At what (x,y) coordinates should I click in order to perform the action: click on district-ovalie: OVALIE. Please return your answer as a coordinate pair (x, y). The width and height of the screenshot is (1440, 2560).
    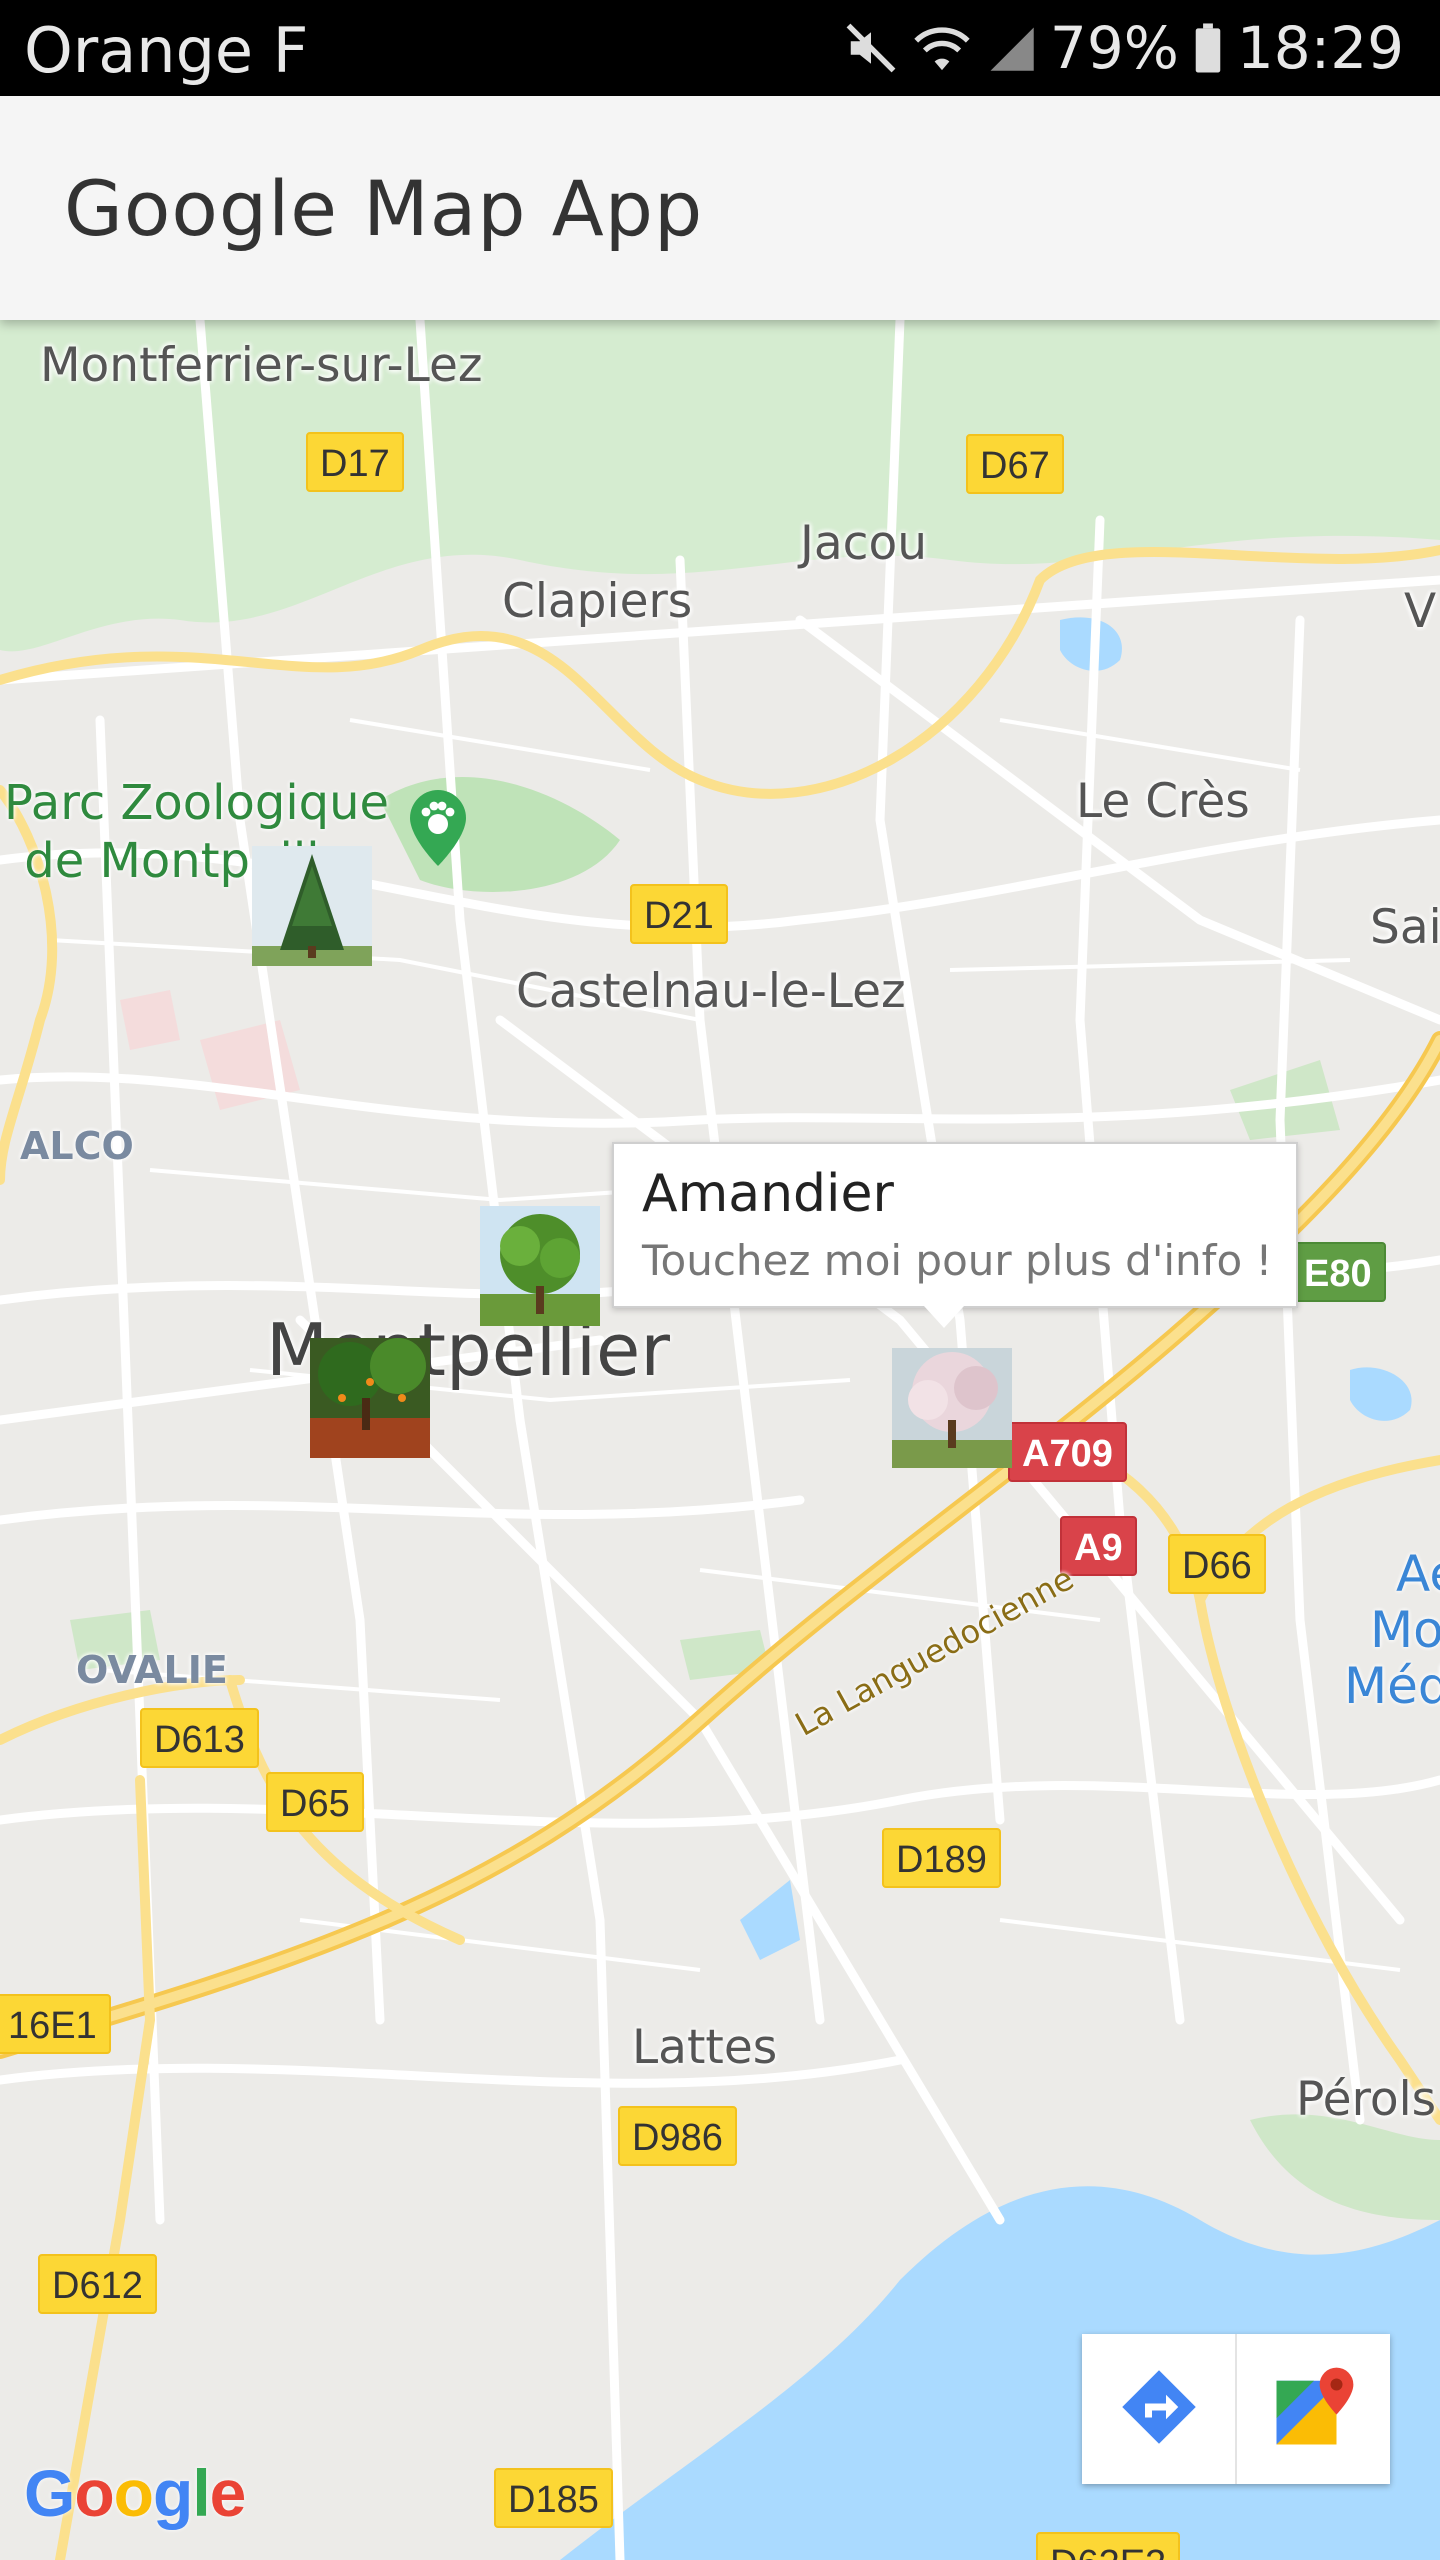
    Looking at the image, I should click on (152, 1670).